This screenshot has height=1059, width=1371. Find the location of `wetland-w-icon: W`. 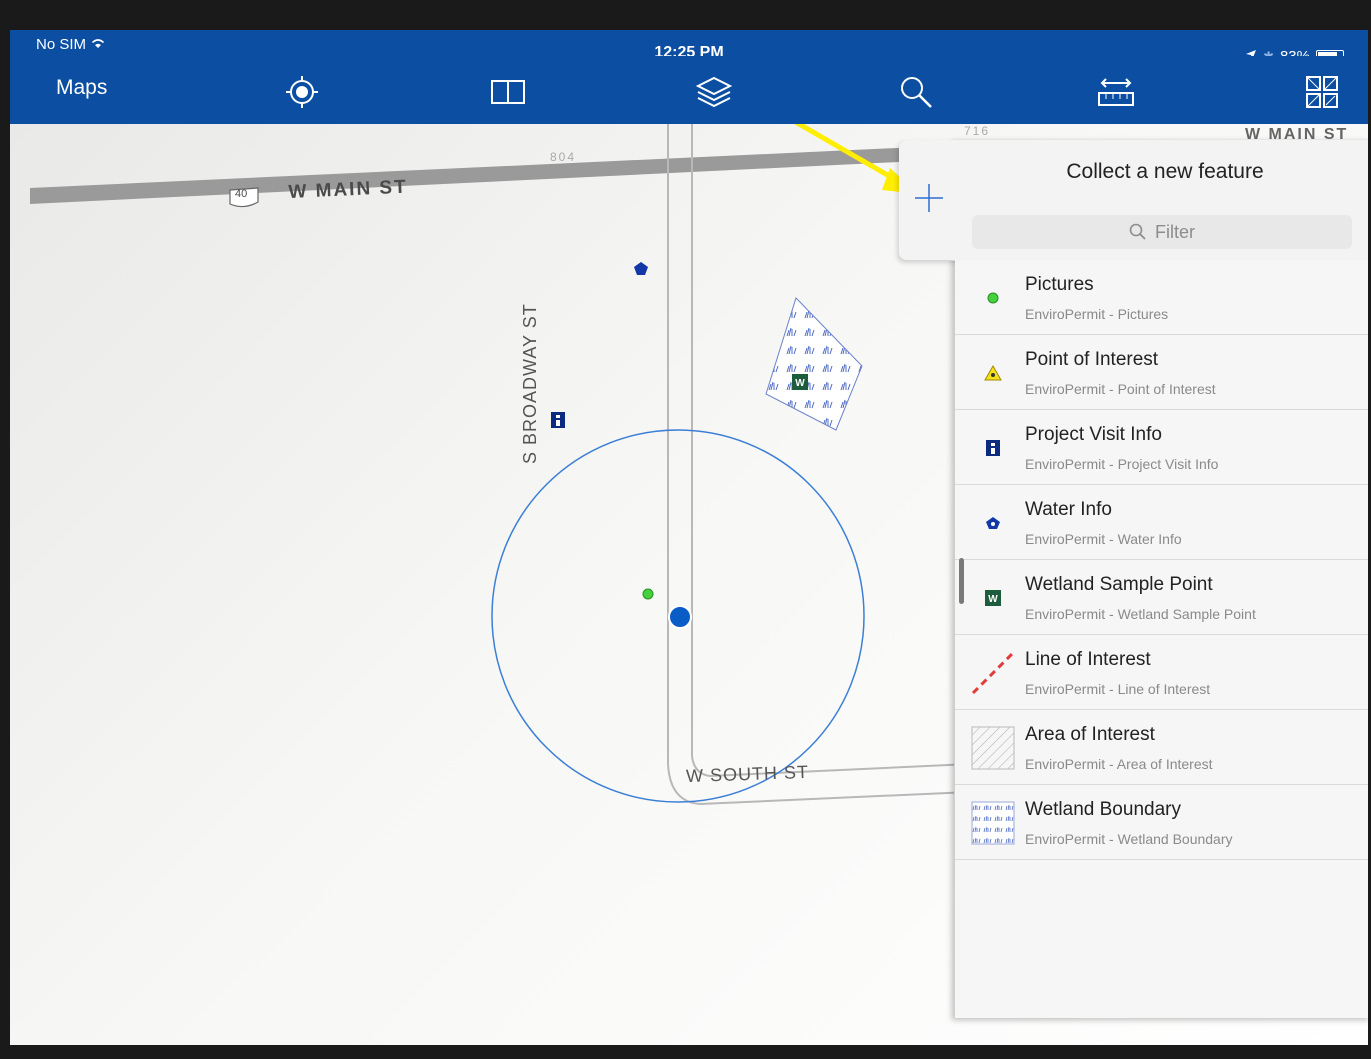

wetland-w-icon: W is located at coordinates (993, 598).